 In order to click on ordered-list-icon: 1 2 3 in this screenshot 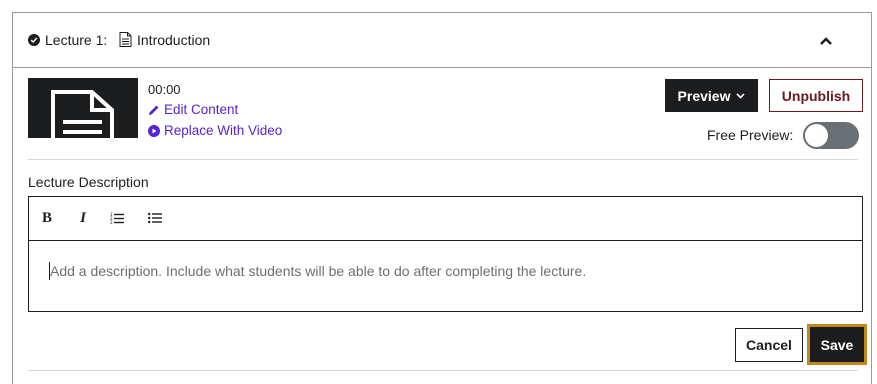, I will do `click(117, 218)`.